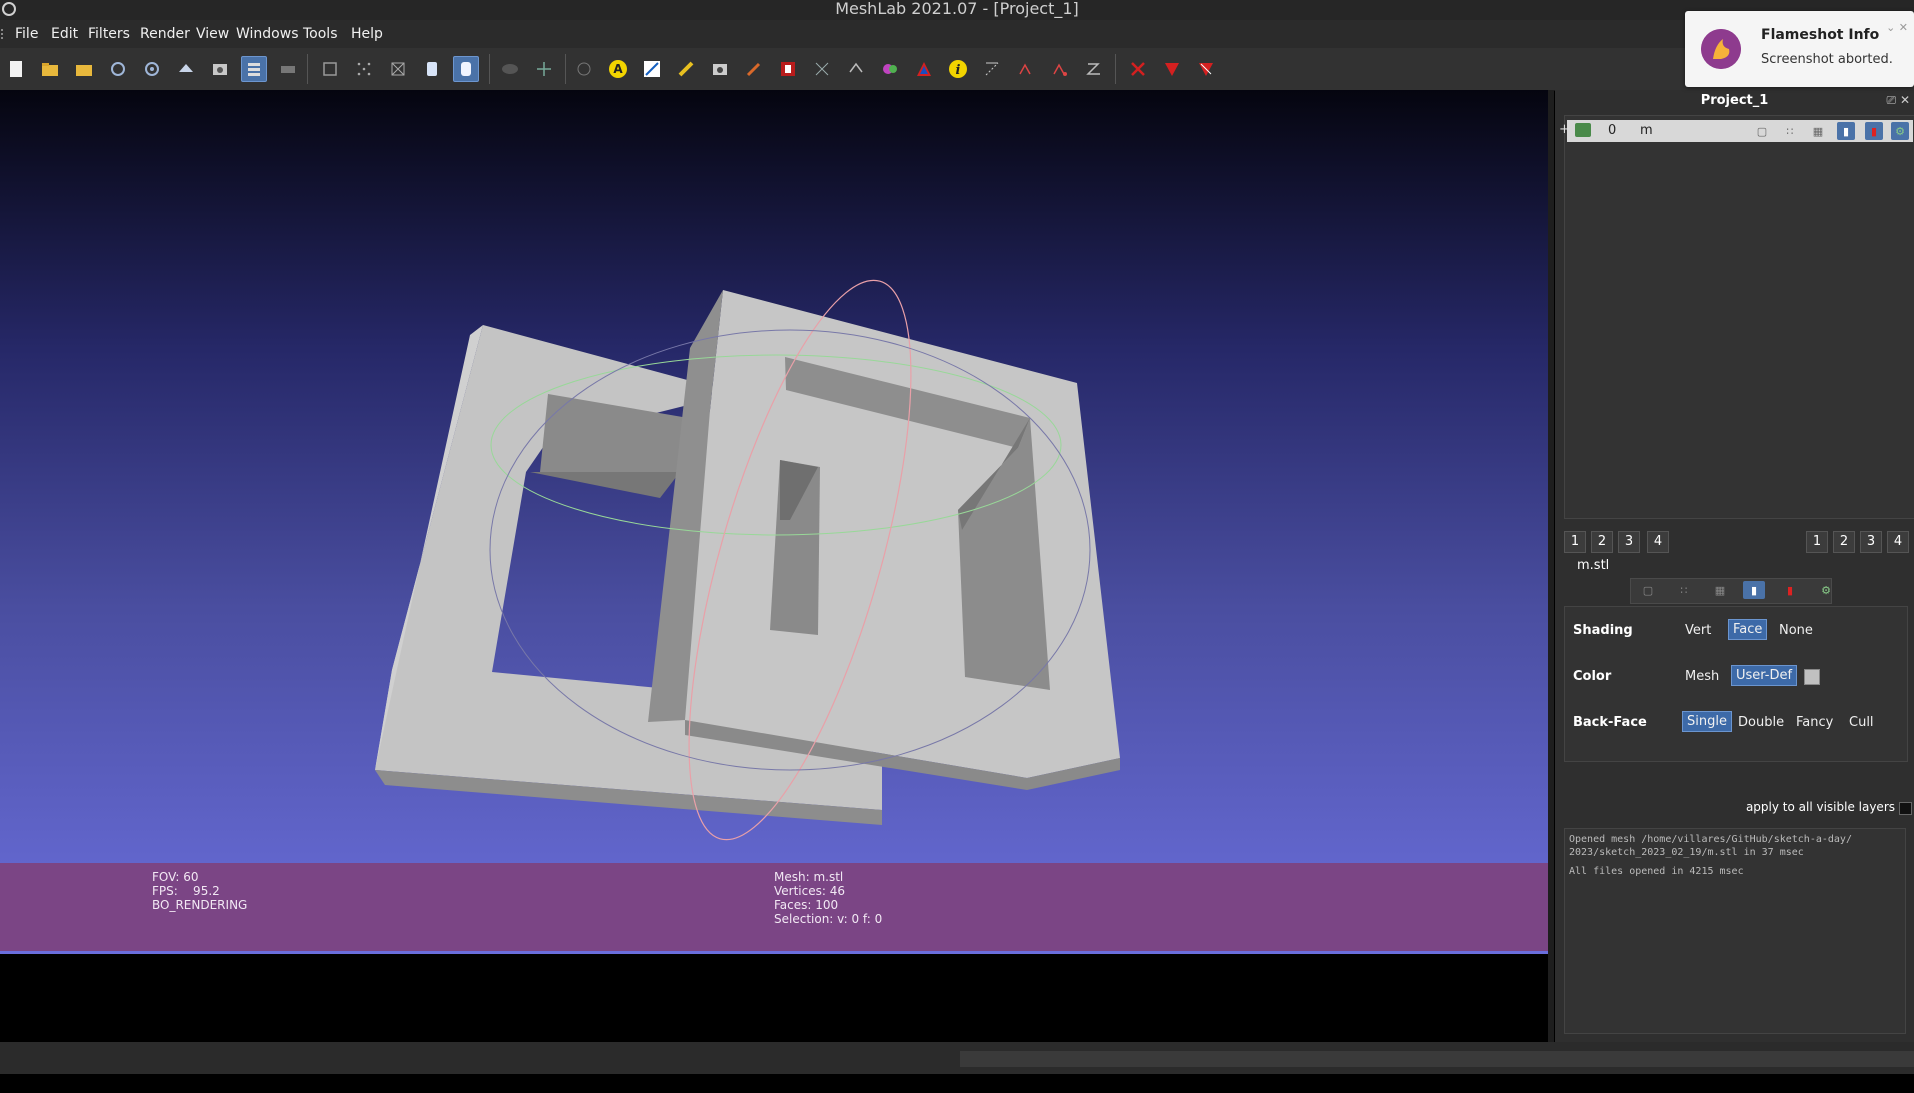  What do you see at coordinates (1790, 131) in the screenshot?
I see `layer-points-icon: ∷` at bounding box center [1790, 131].